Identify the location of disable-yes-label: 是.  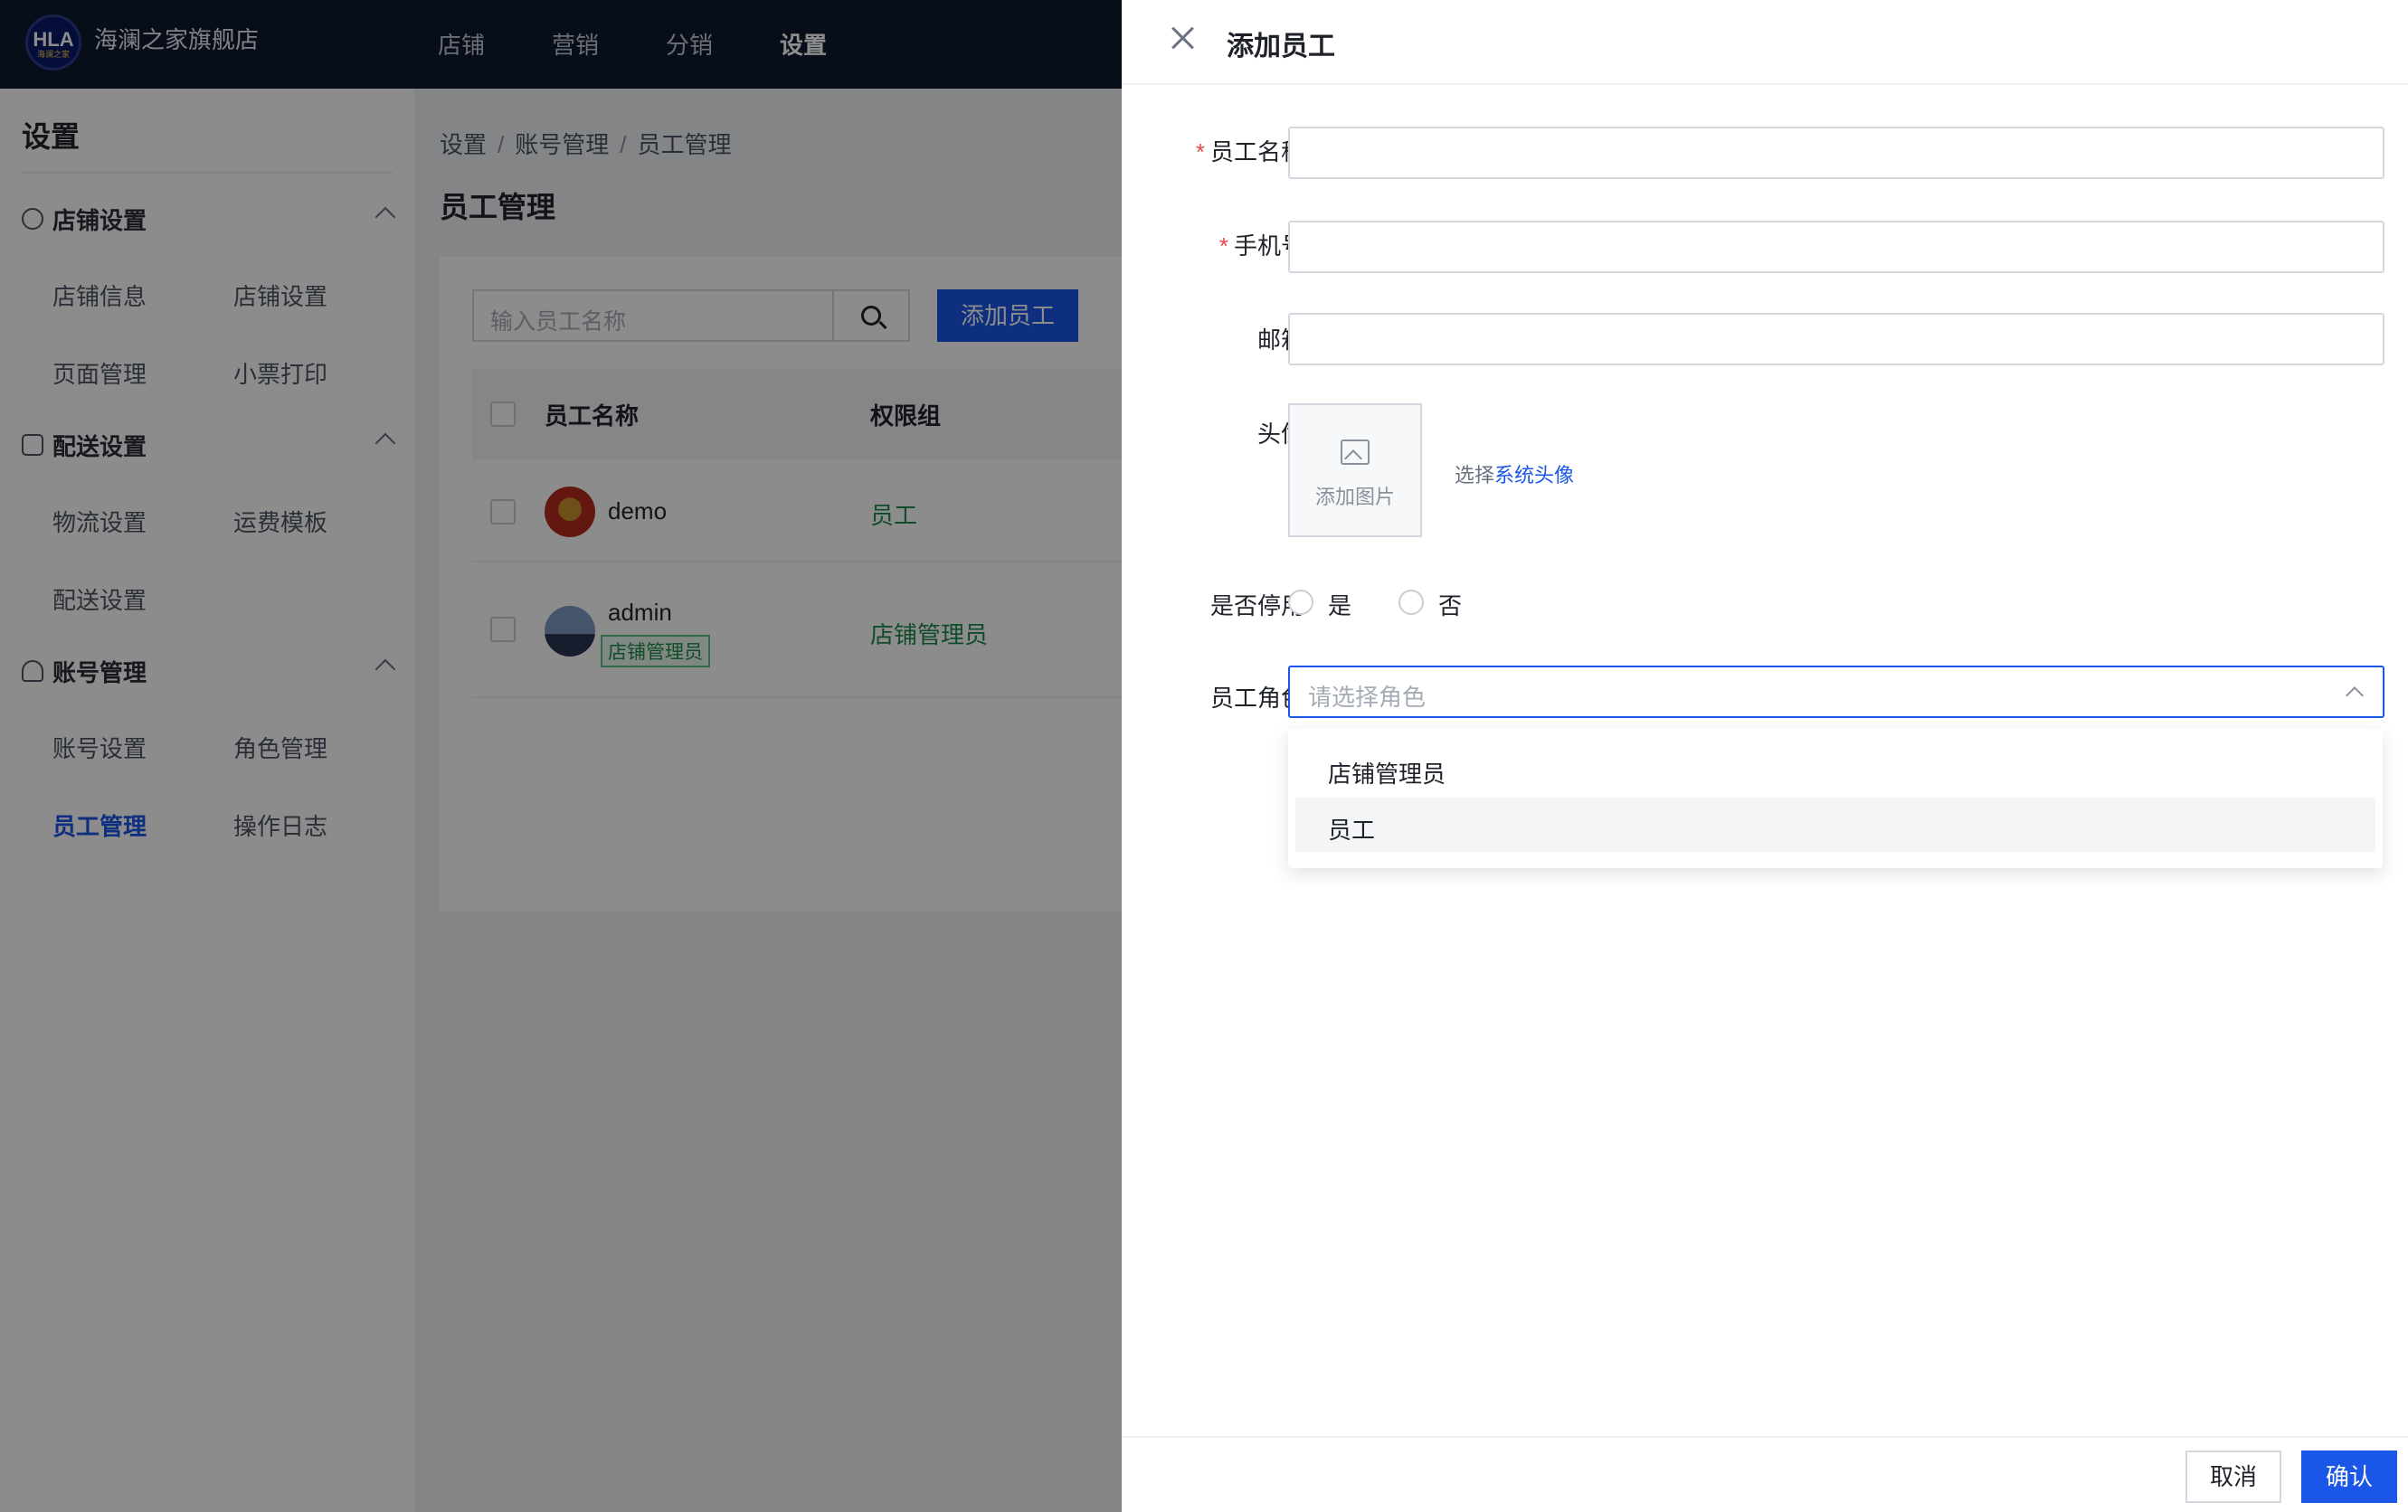
(1339, 604).